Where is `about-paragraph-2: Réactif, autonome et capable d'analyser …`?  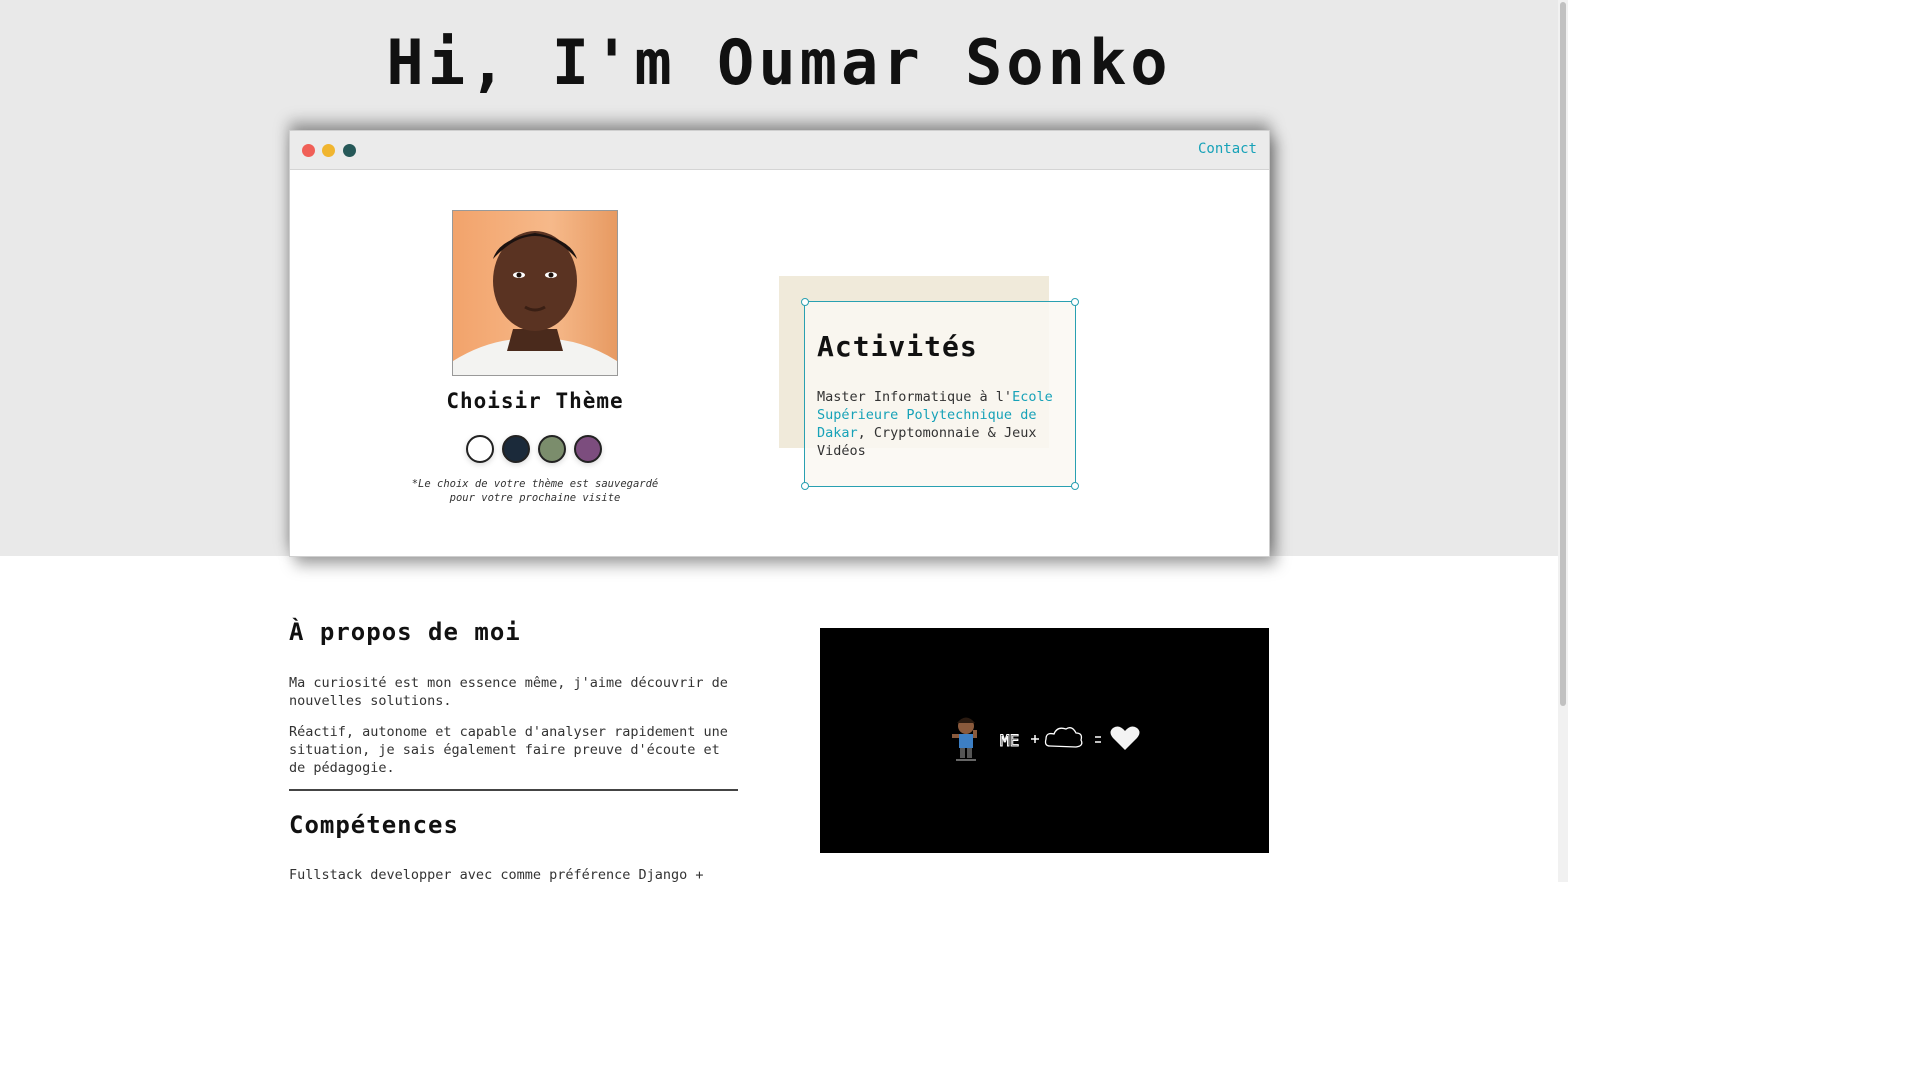
about-paragraph-2: Réactif, autonome et capable d'analyser … is located at coordinates (508, 750).